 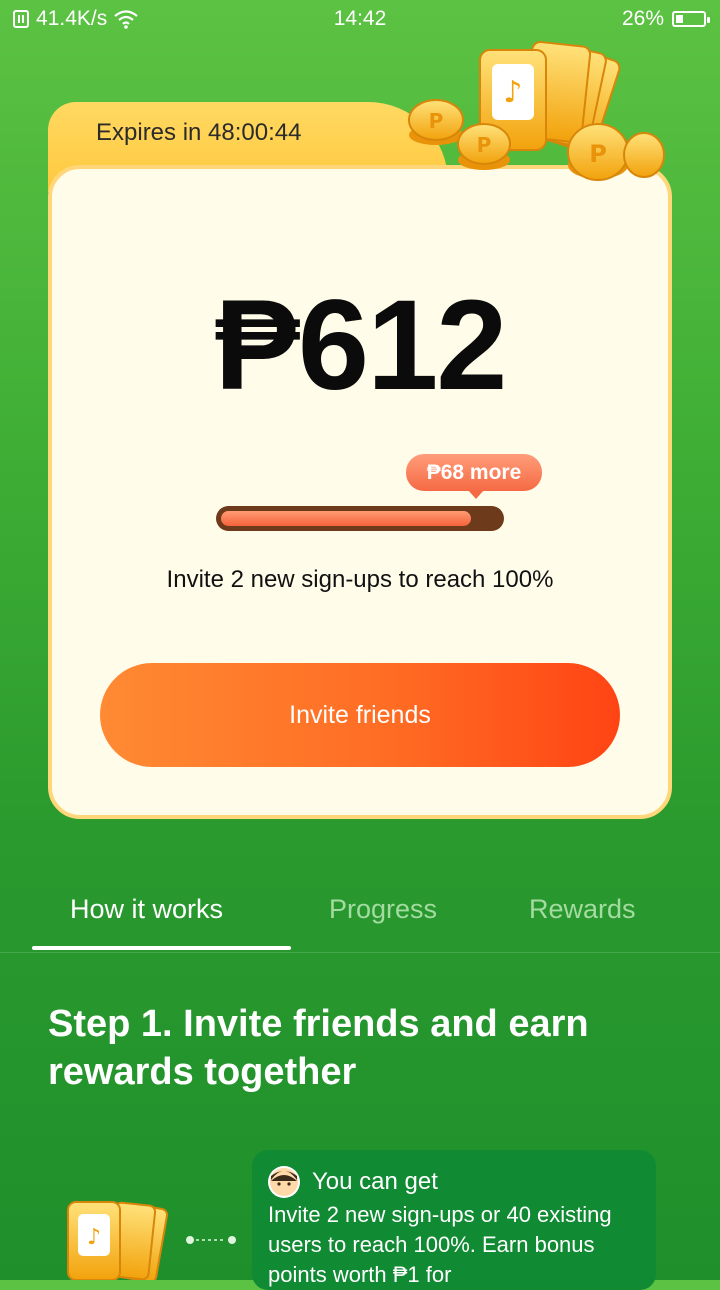 What do you see at coordinates (361, 345) in the screenshot?
I see `reward-amount: ₱612` at bounding box center [361, 345].